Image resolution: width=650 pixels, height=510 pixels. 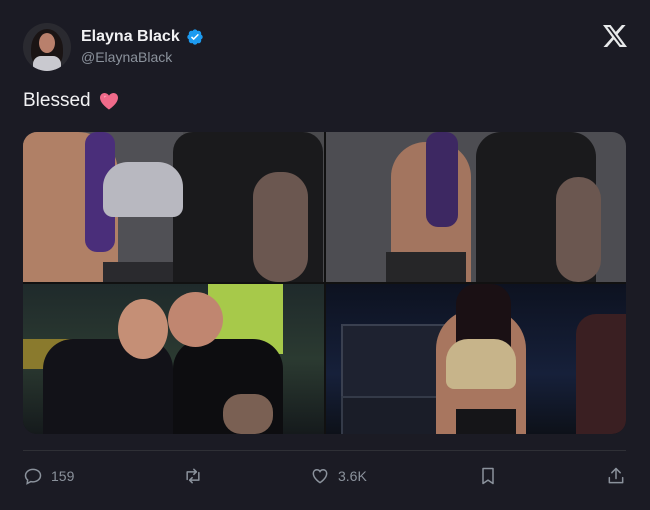 I want to click on verified-badge-icon, so click(x=195, y=37).